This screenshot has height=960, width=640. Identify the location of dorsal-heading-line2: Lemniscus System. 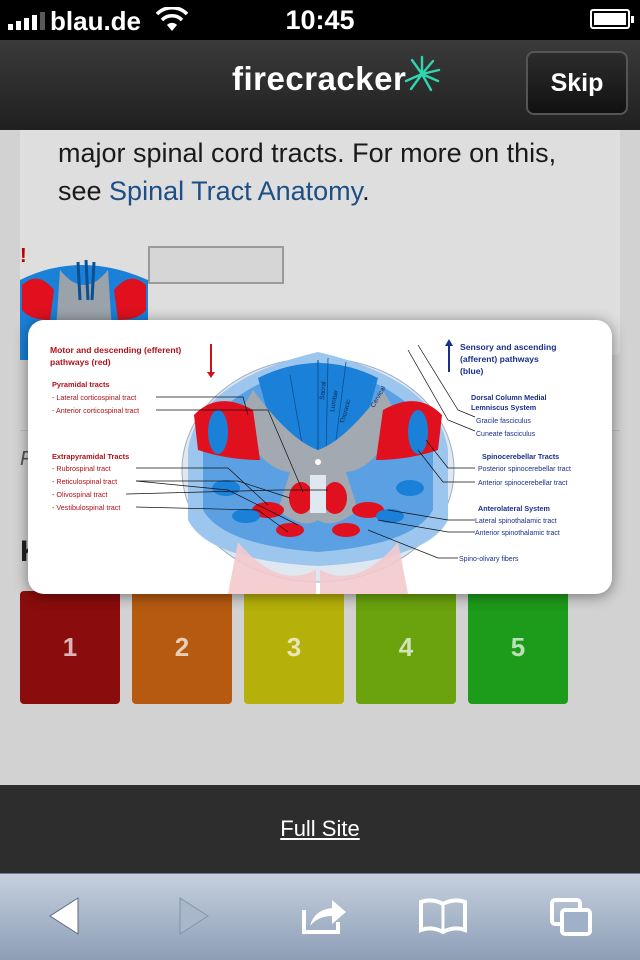
(503, 407).